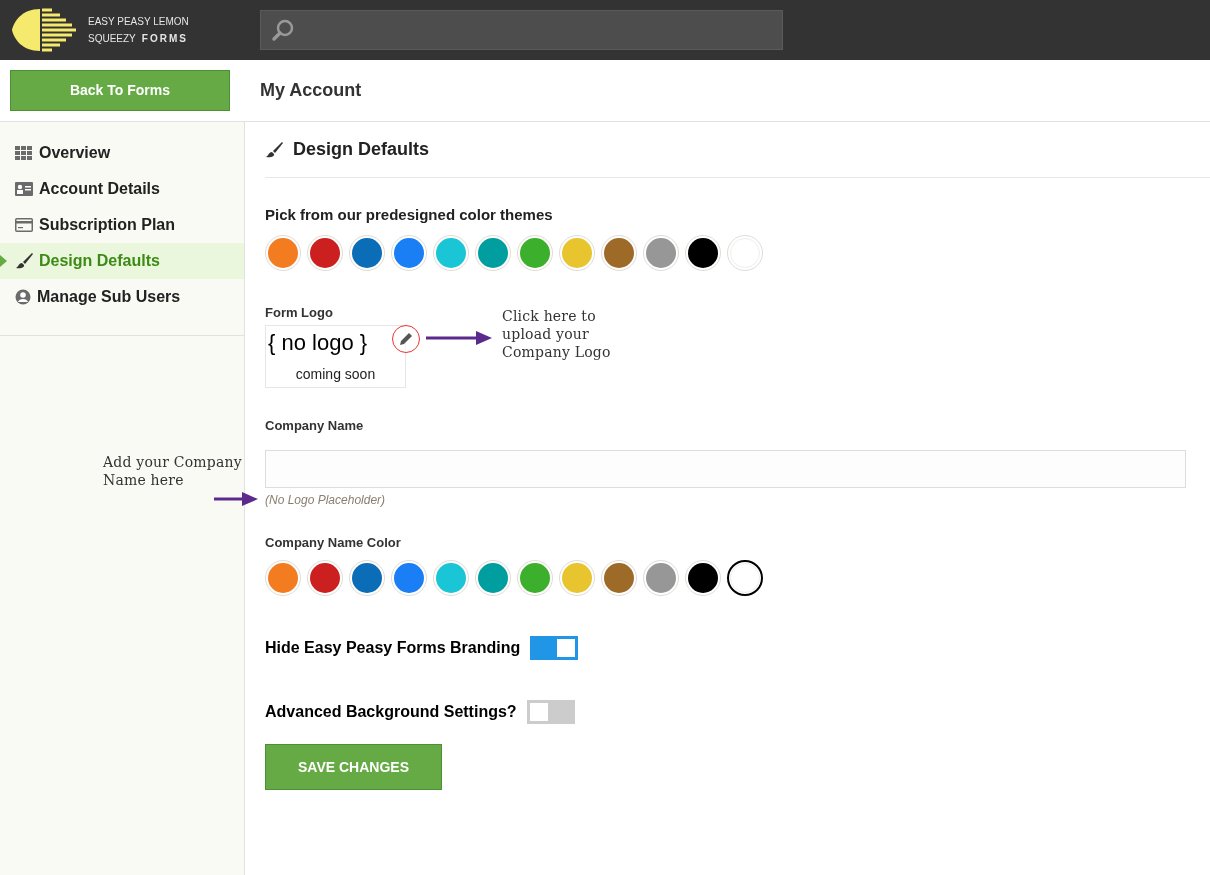  I want to click on brand-name: FORMS, so click(164, 39).